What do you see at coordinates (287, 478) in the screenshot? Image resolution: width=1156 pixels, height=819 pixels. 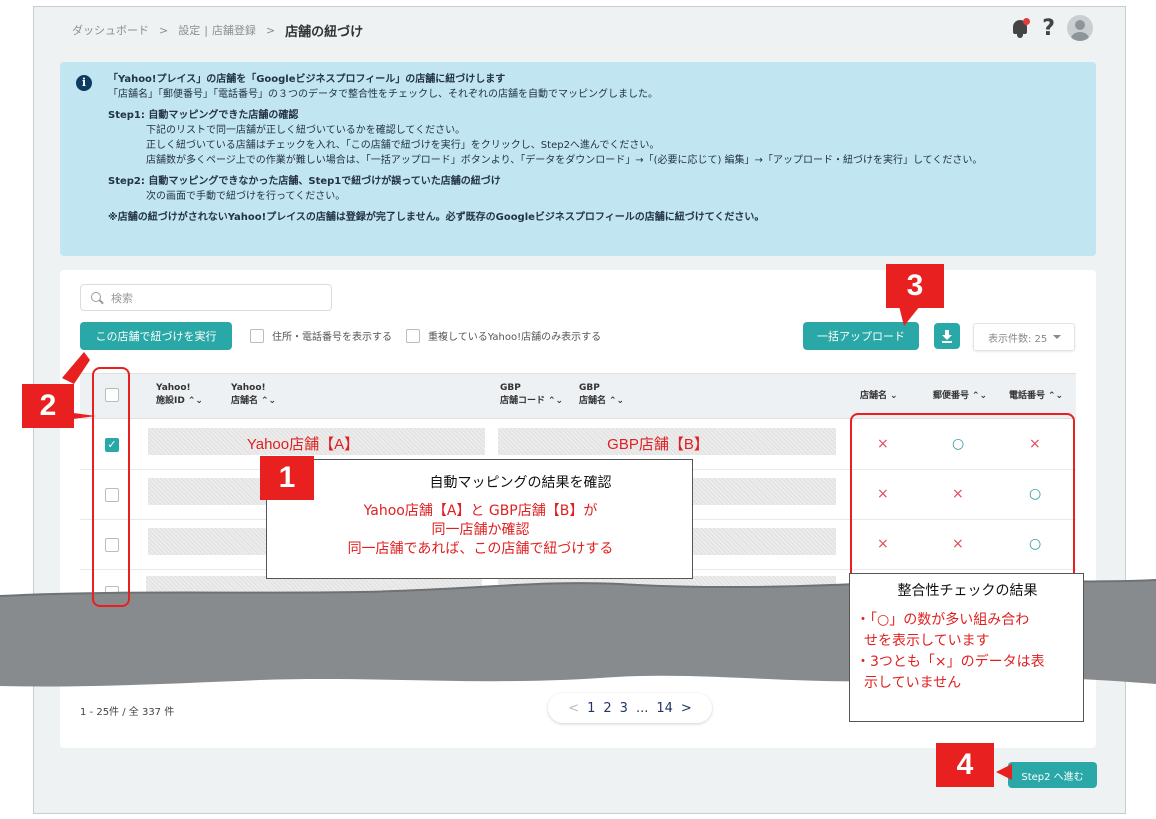 I see `step-badge-1: 1` at bounding box center [287, 478].